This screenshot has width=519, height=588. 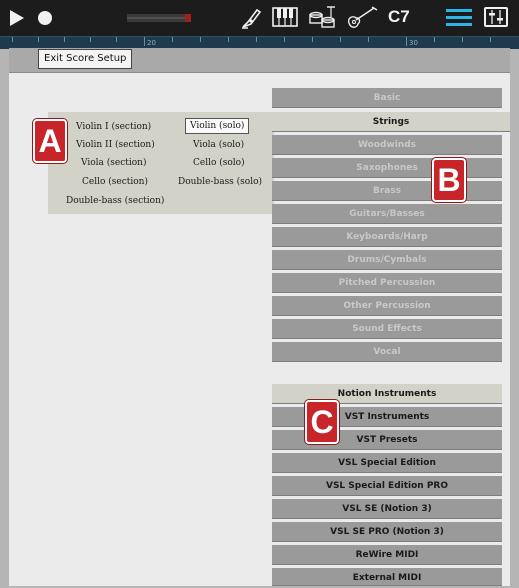 What do you see at coordinates (387, 98) in the screenshot?
I see `category-tab: Basic` at bounding box center [387, 98].